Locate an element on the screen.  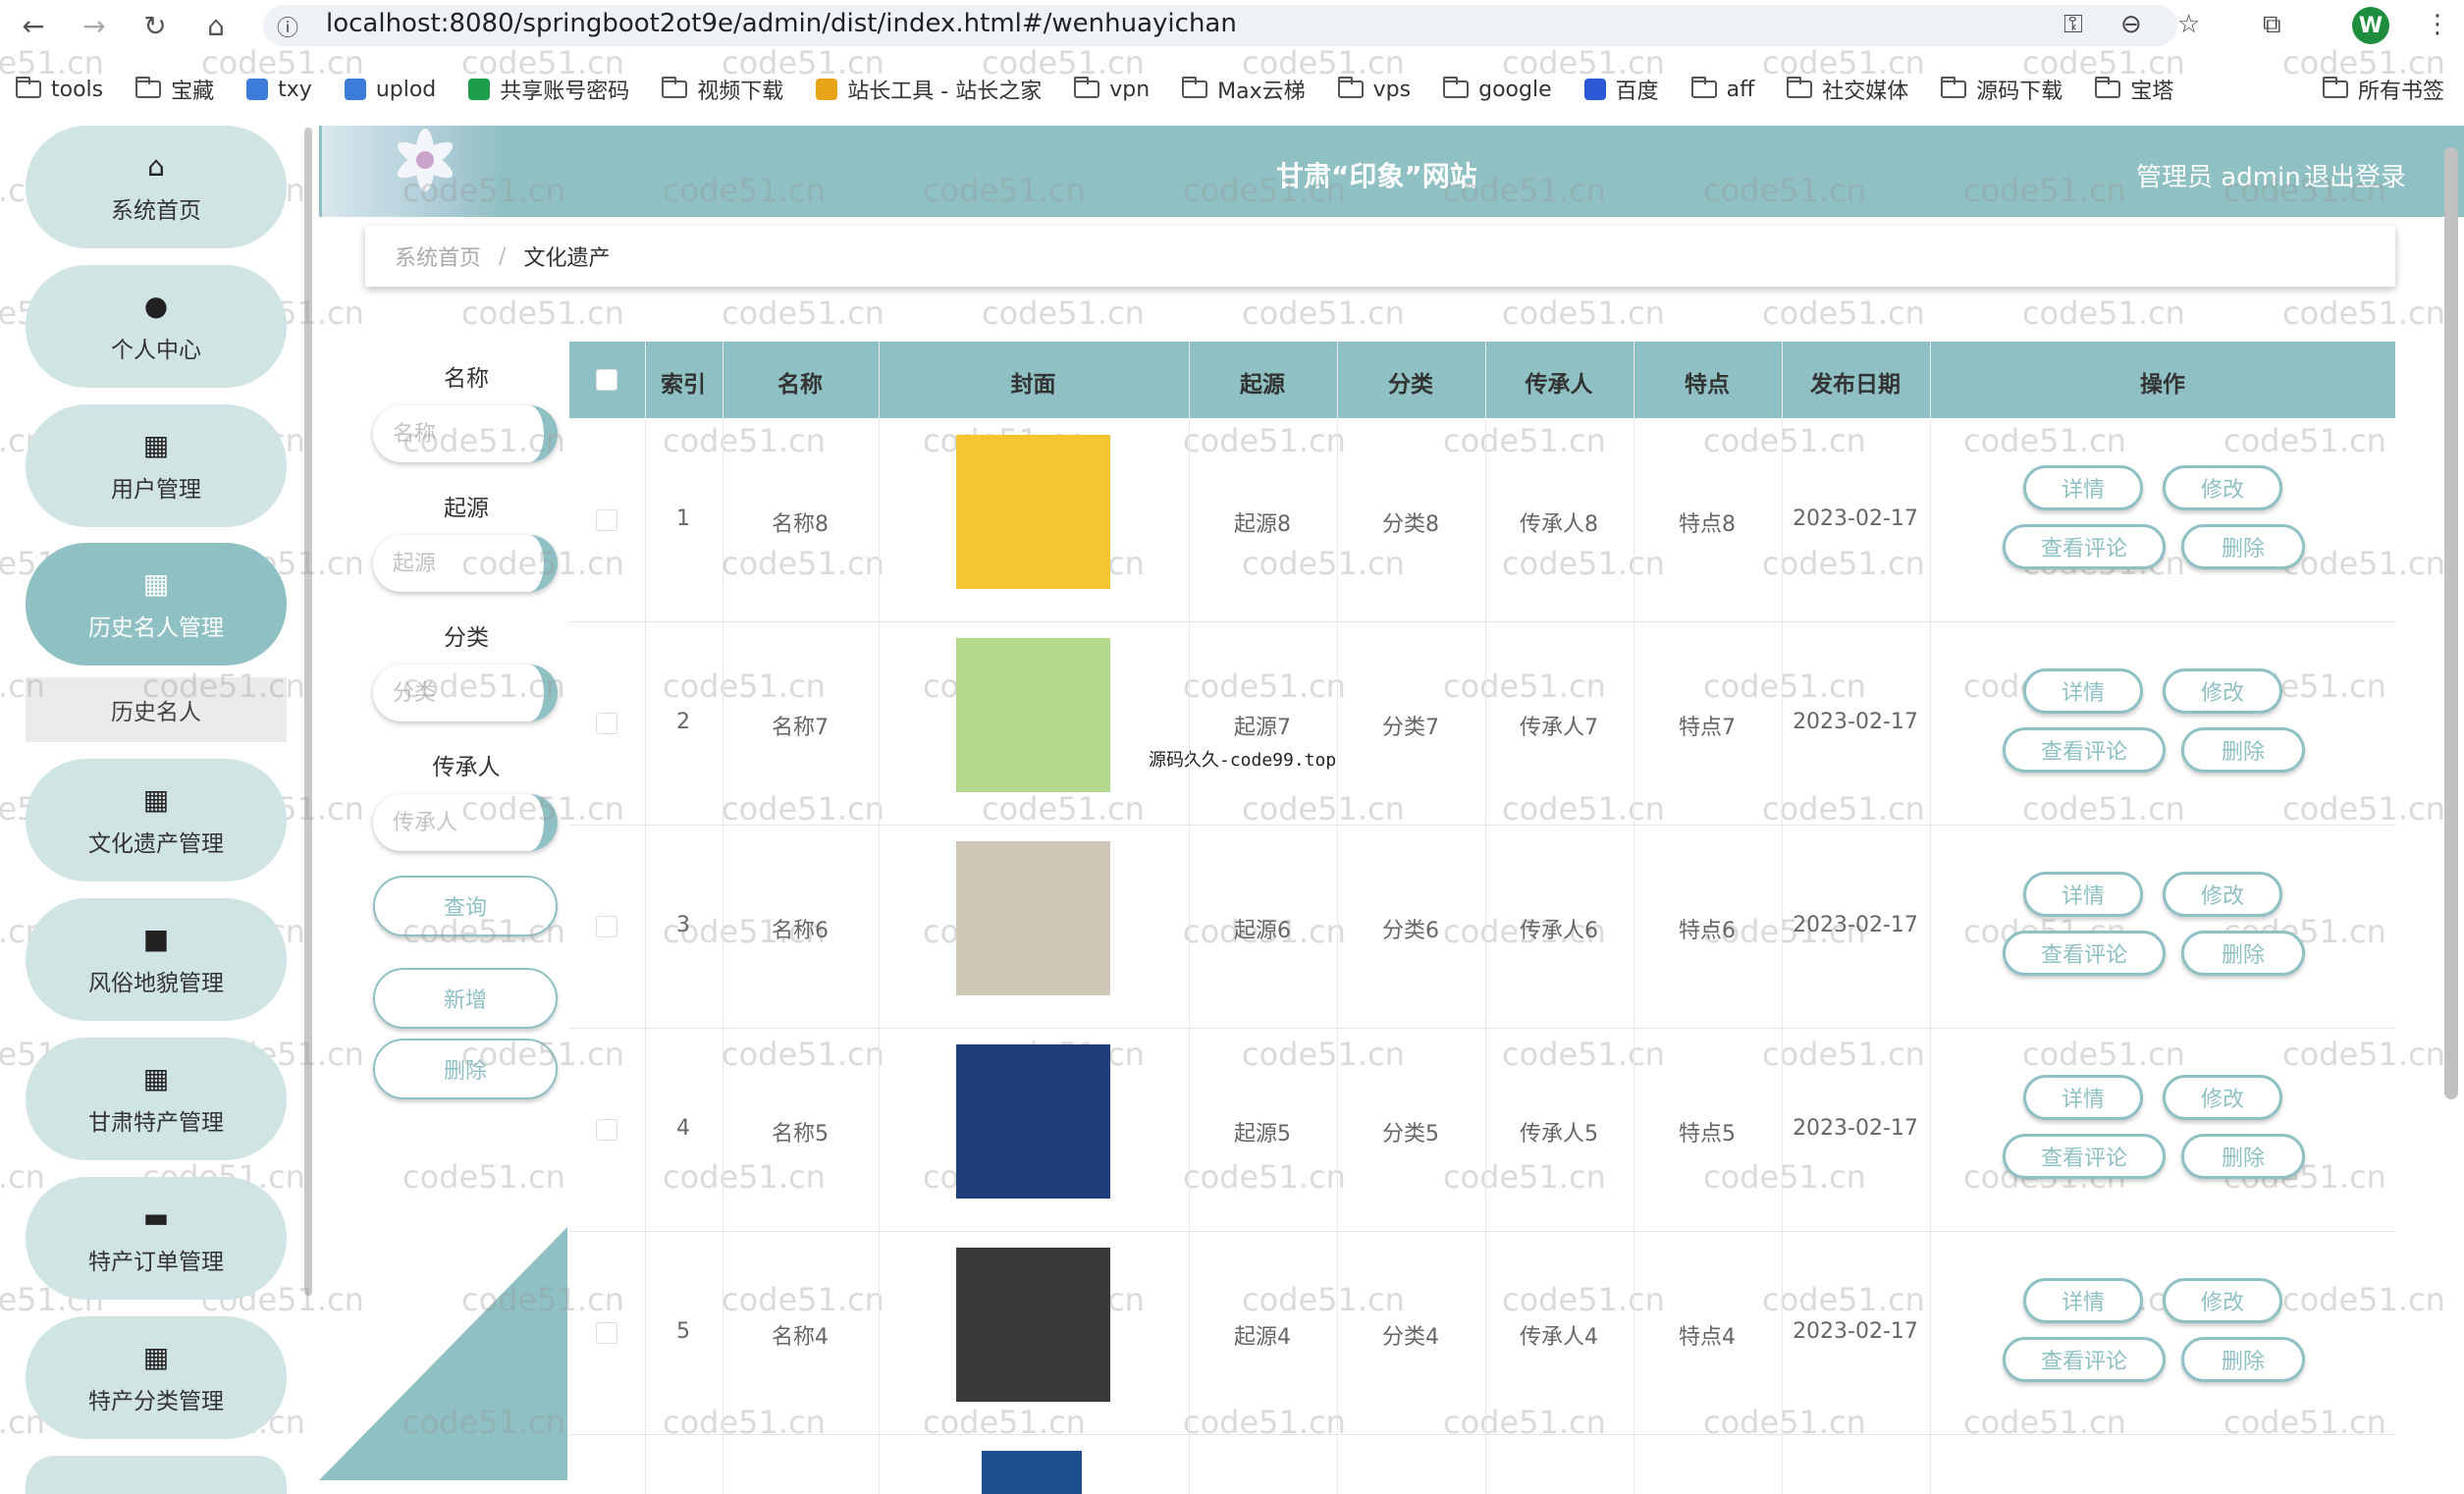
cell-name: 名称6 is located at coordinates (800, 930).